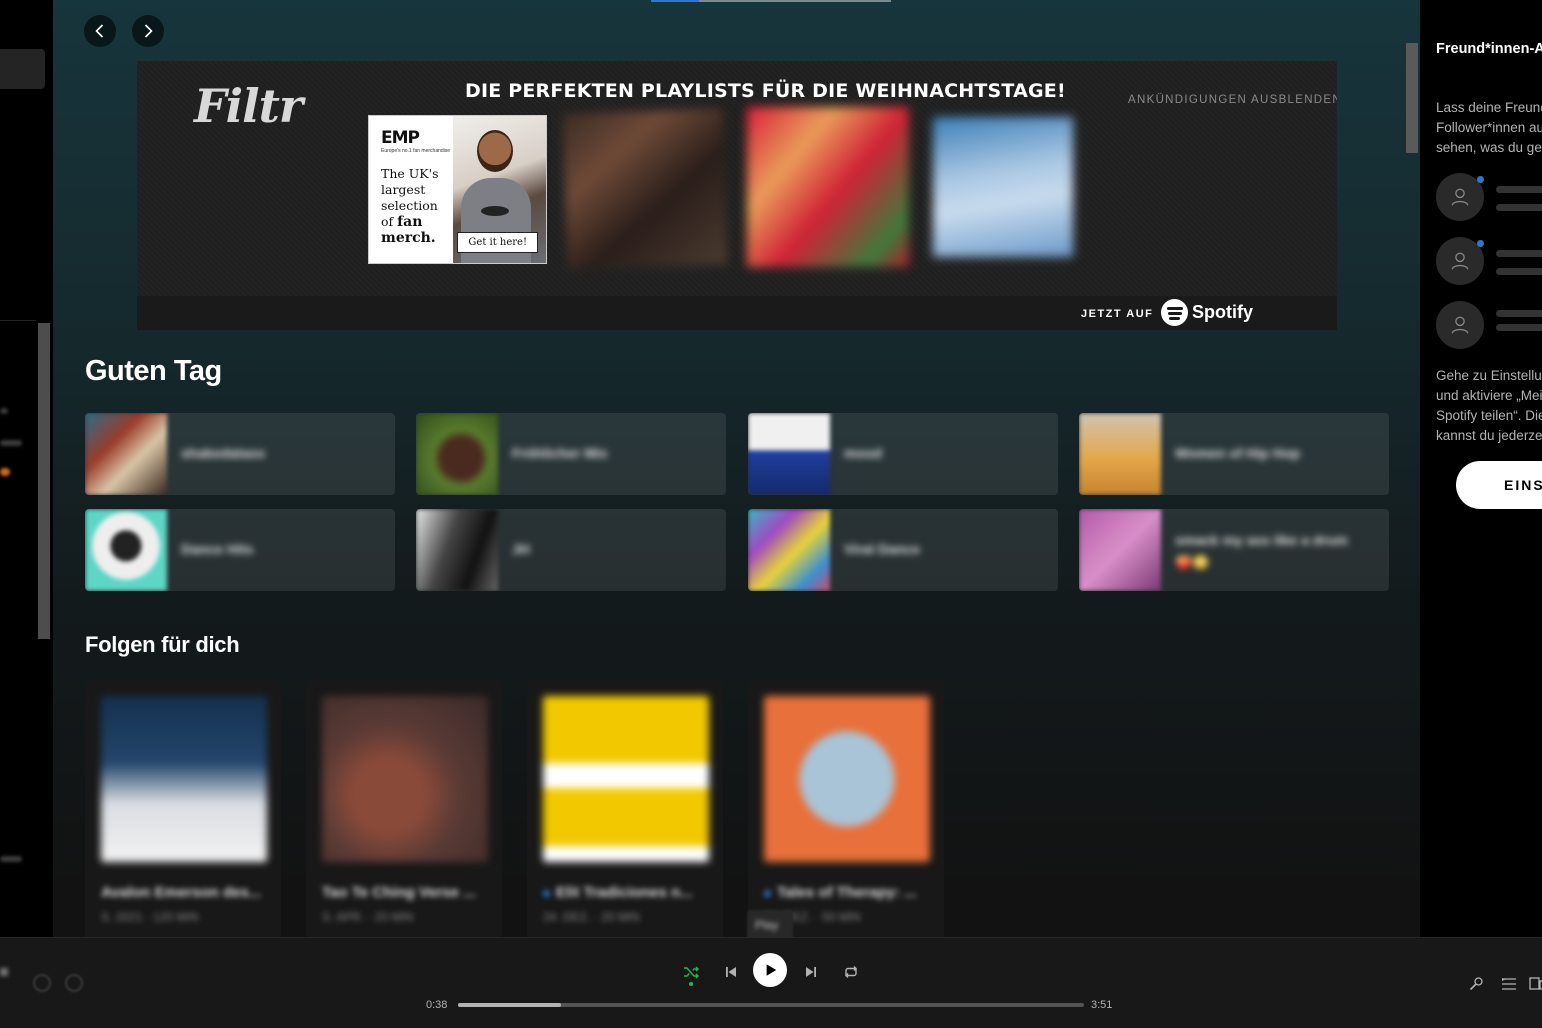 This screenshot has height=1028, width=1542. I want to click on devices-icon, so click(1535, 983).